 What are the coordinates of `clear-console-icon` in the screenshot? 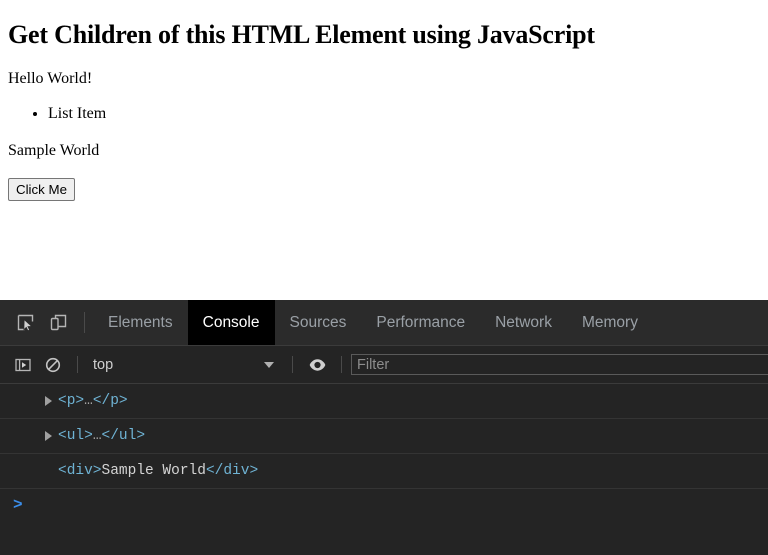 It's located at (53, 365).